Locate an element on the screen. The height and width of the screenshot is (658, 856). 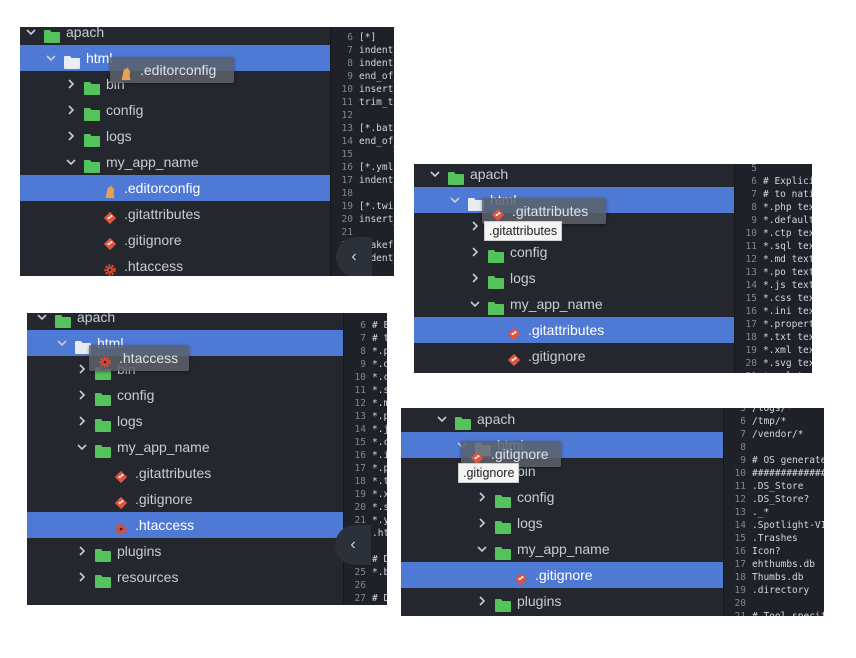
code-line: # to nati is located at coordinates (787, 194).